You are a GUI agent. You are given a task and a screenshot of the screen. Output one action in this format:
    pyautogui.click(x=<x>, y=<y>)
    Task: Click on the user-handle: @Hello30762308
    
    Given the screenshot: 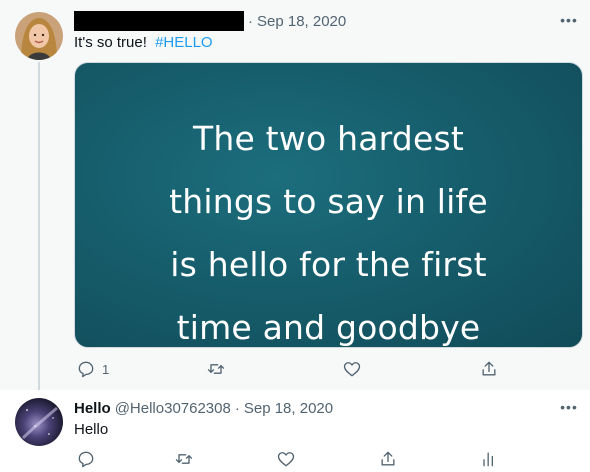 What is the action you would take?
    pyautogui.click(x=173, y=408)
    